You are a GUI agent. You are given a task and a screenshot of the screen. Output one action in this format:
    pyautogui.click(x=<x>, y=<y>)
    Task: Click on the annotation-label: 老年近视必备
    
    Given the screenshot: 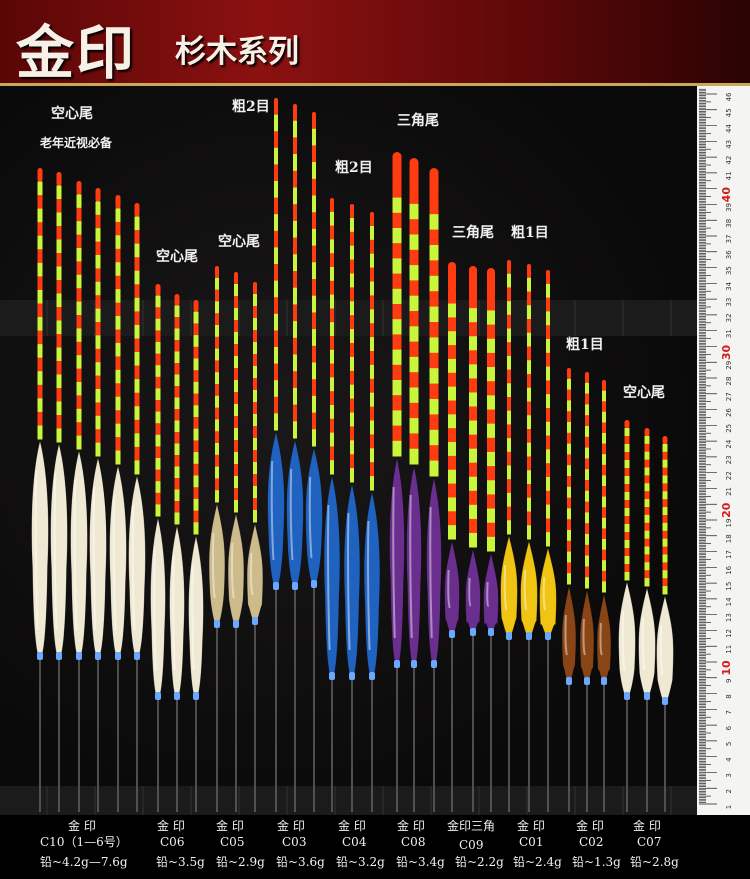 What is the action you would take?
    pyautogui.click(x=76, y=143)
    